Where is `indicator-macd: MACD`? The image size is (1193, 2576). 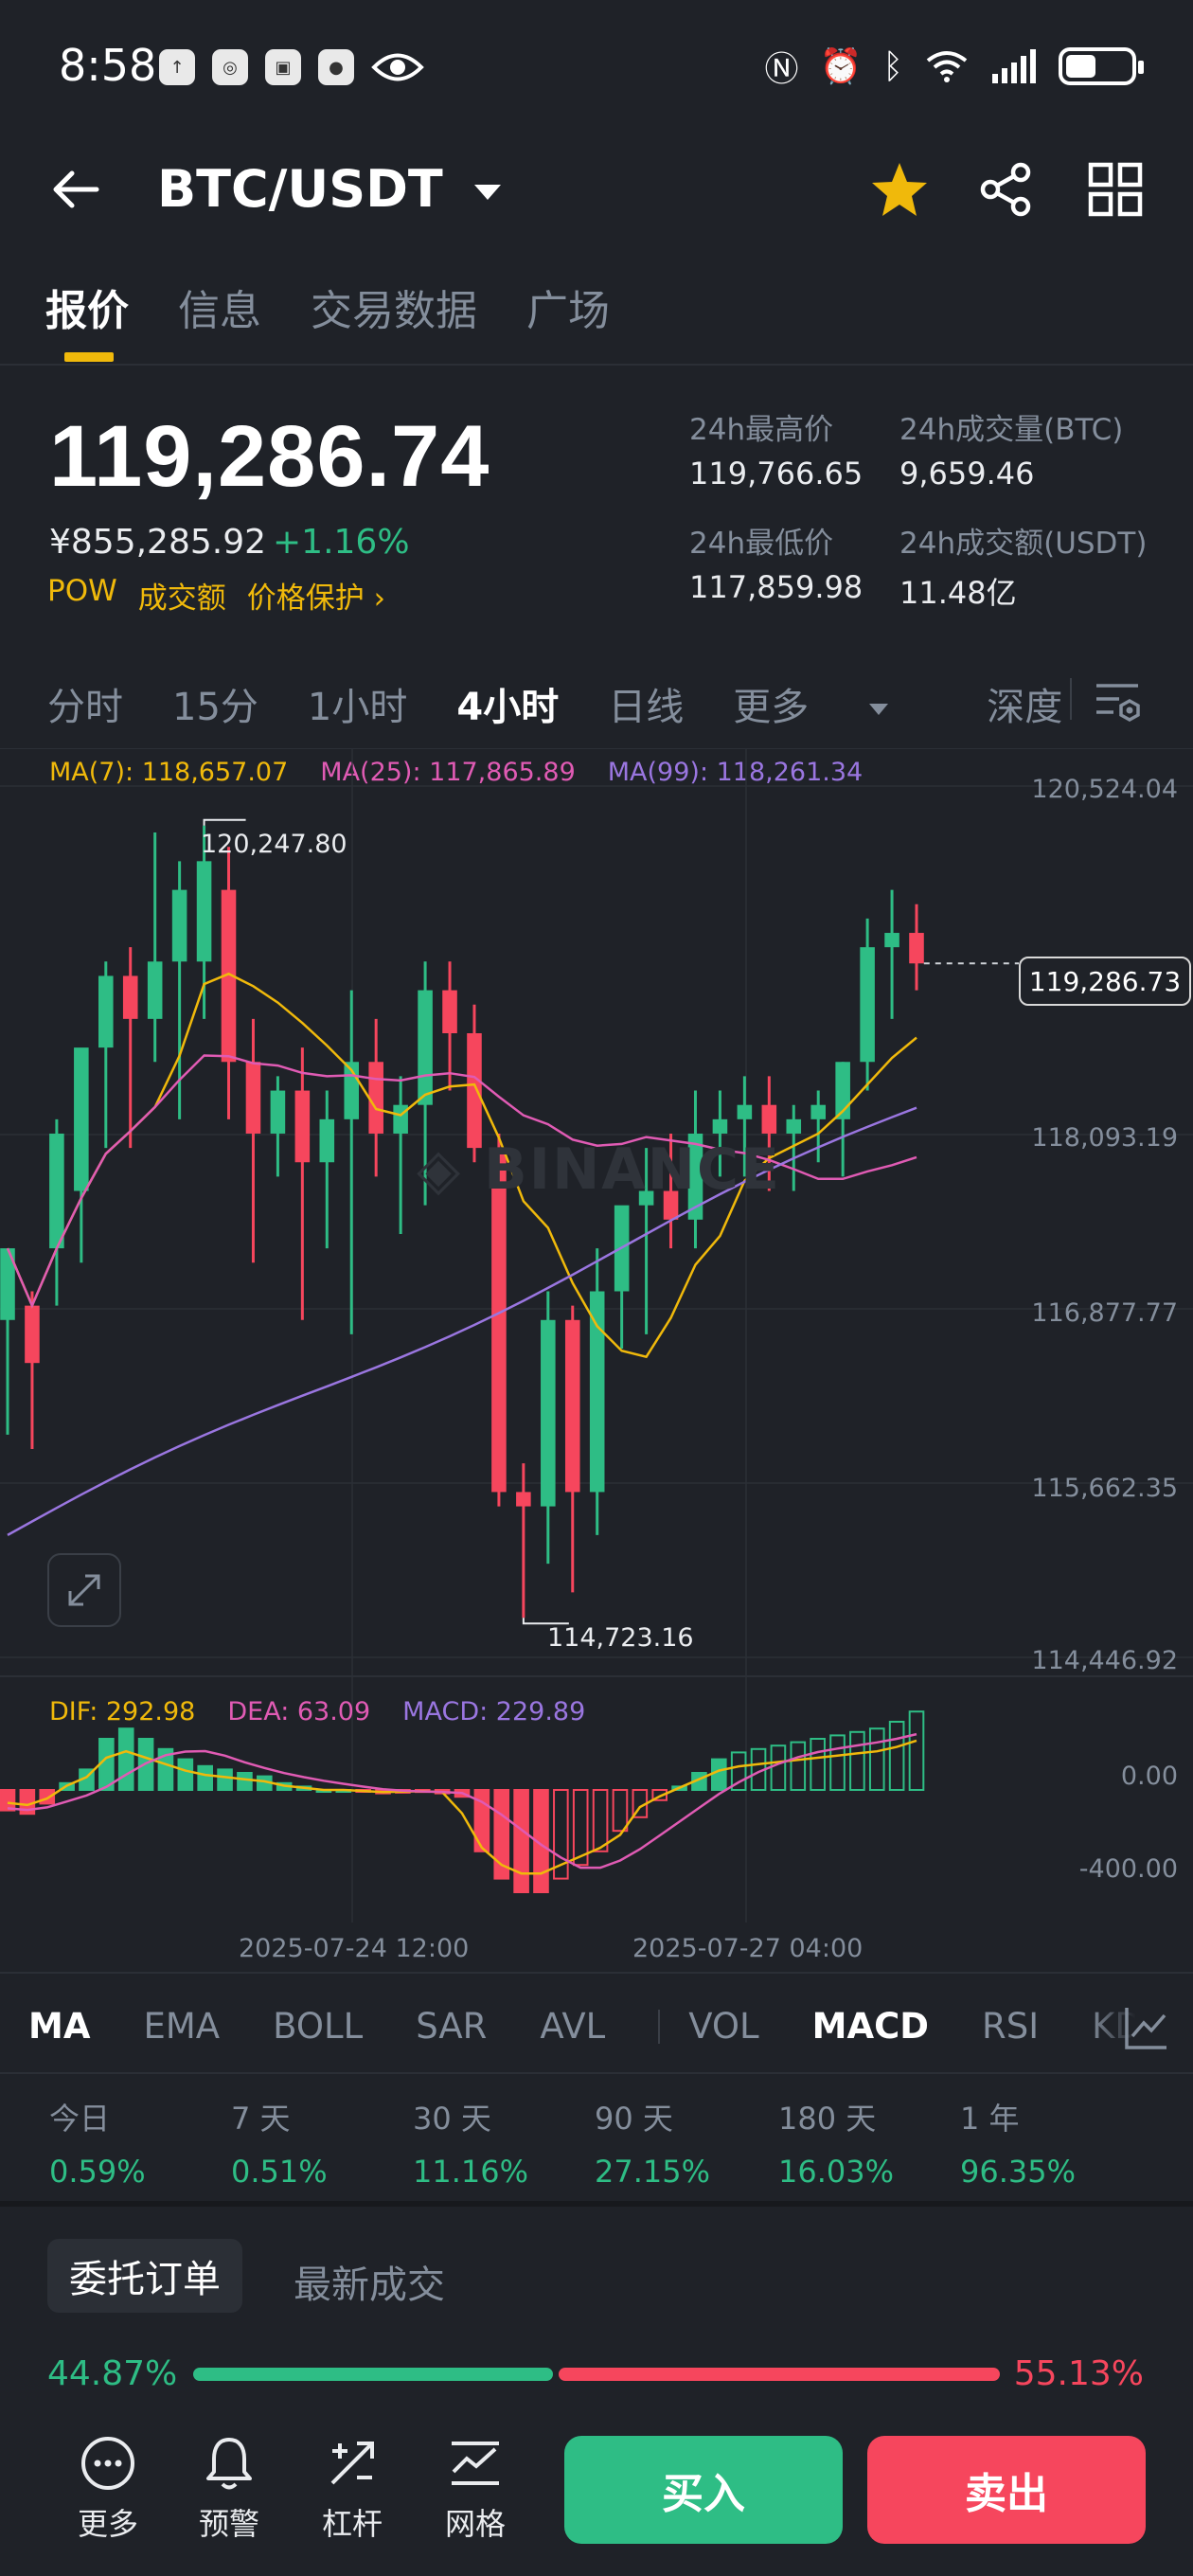
indicator-macd: MACD is located at coordinates (870, 2026).